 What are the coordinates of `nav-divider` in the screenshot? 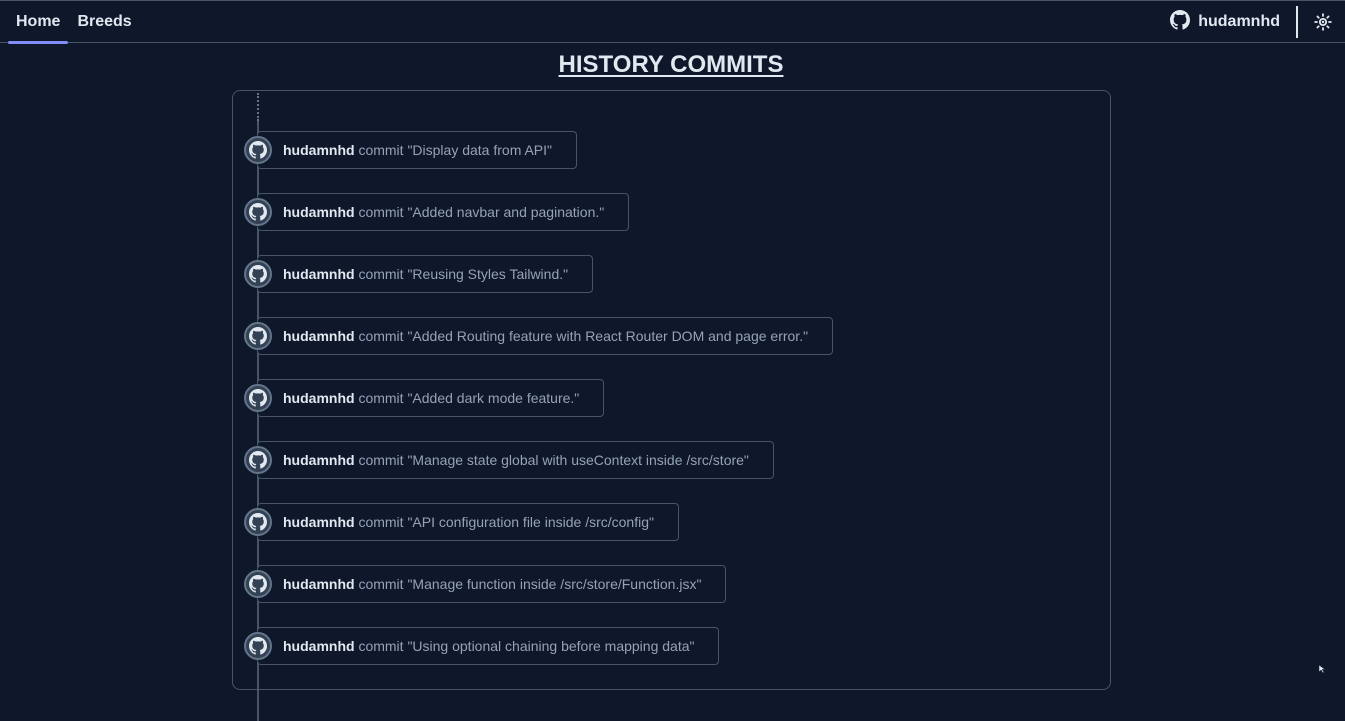 It's located at (1297, 22).